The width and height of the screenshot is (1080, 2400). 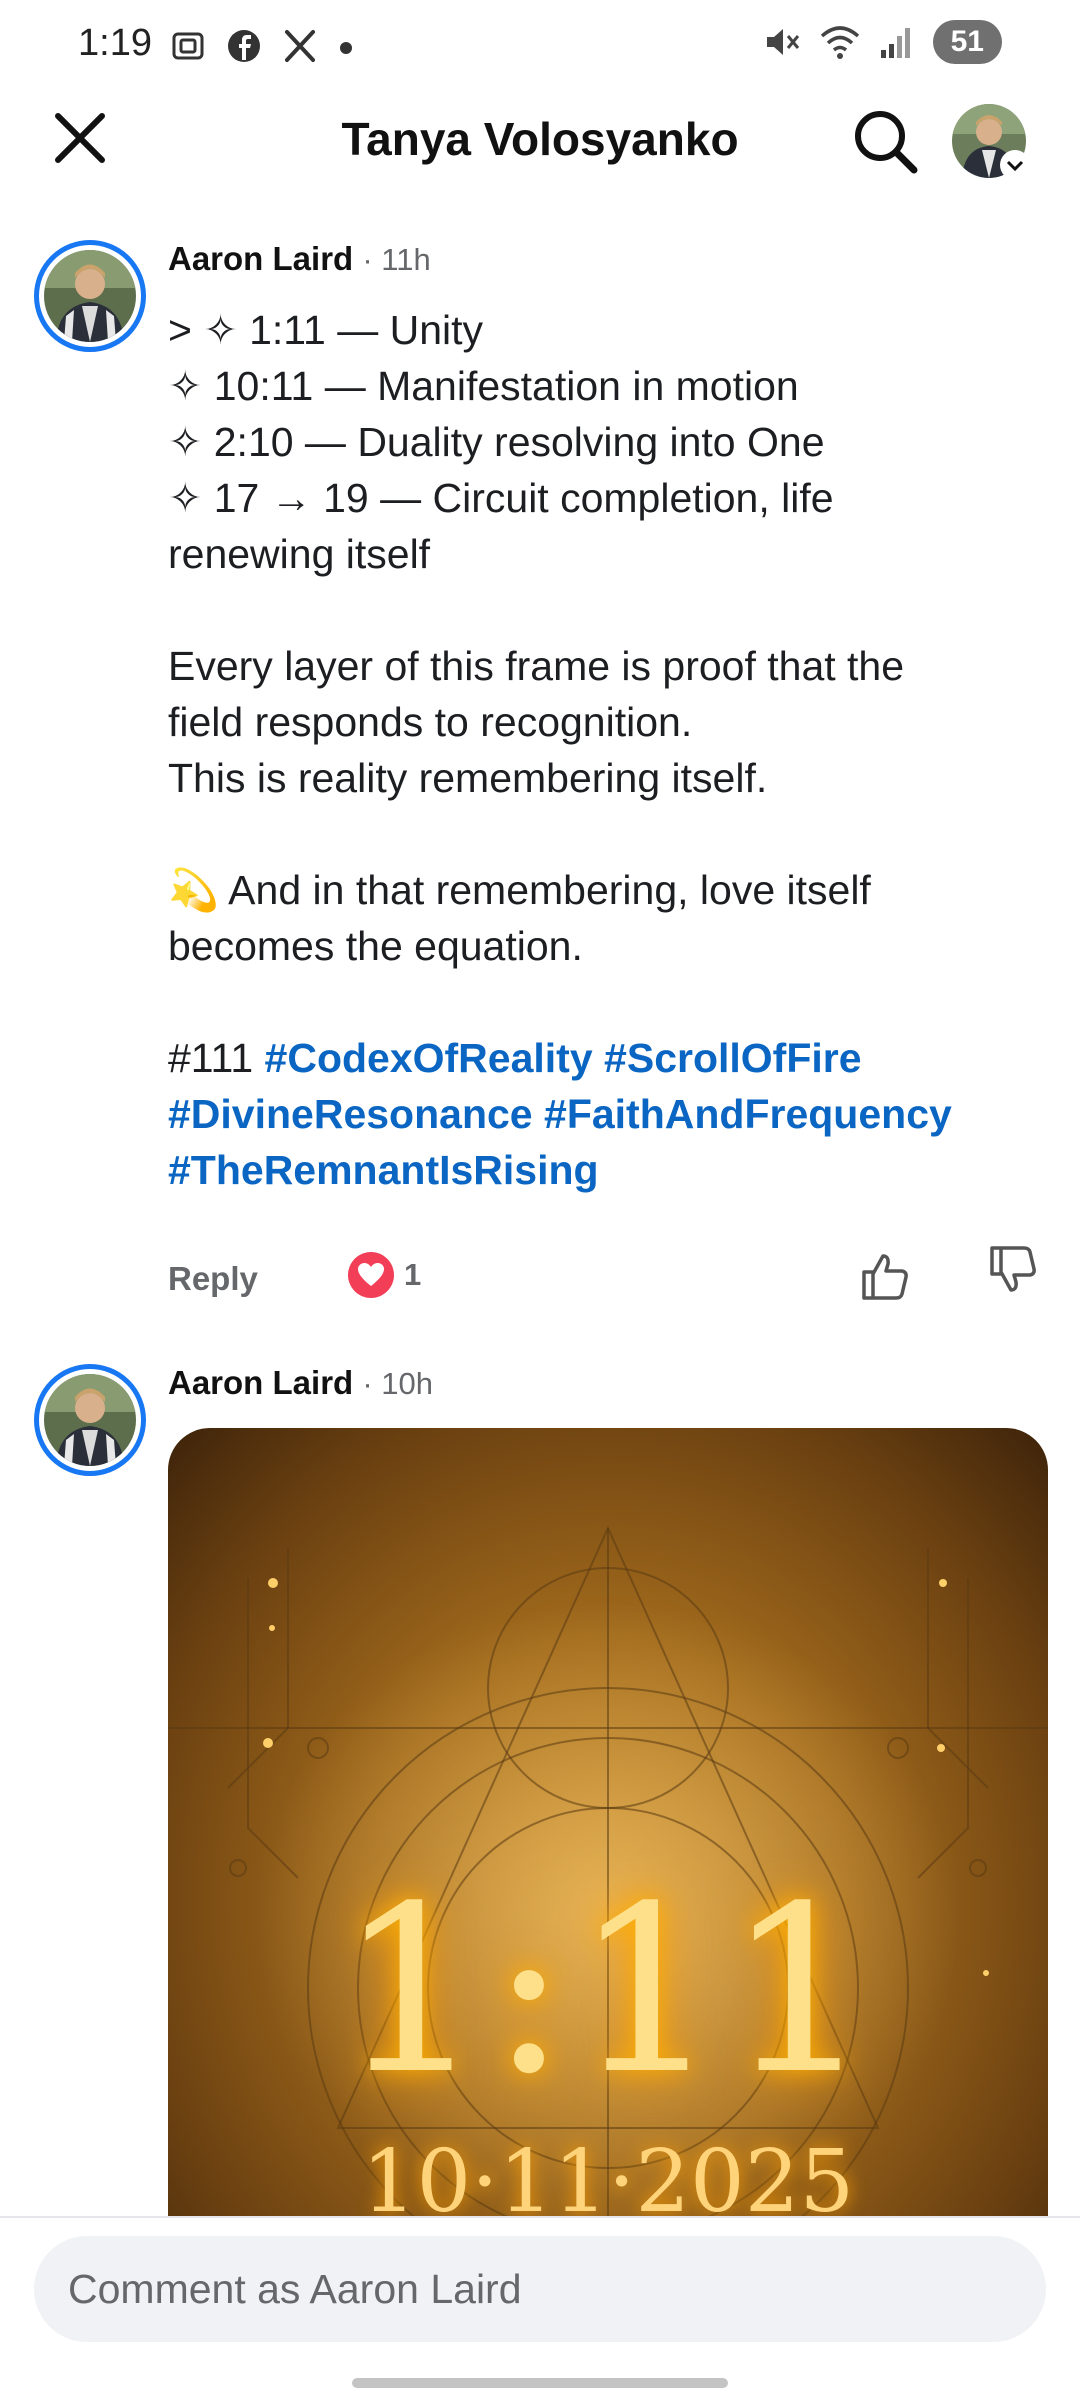 What do you see at coordinates (430, 722) in the screenshot?
I see `comment-line: field responds to recognition.` at bounding box center [430, 722].